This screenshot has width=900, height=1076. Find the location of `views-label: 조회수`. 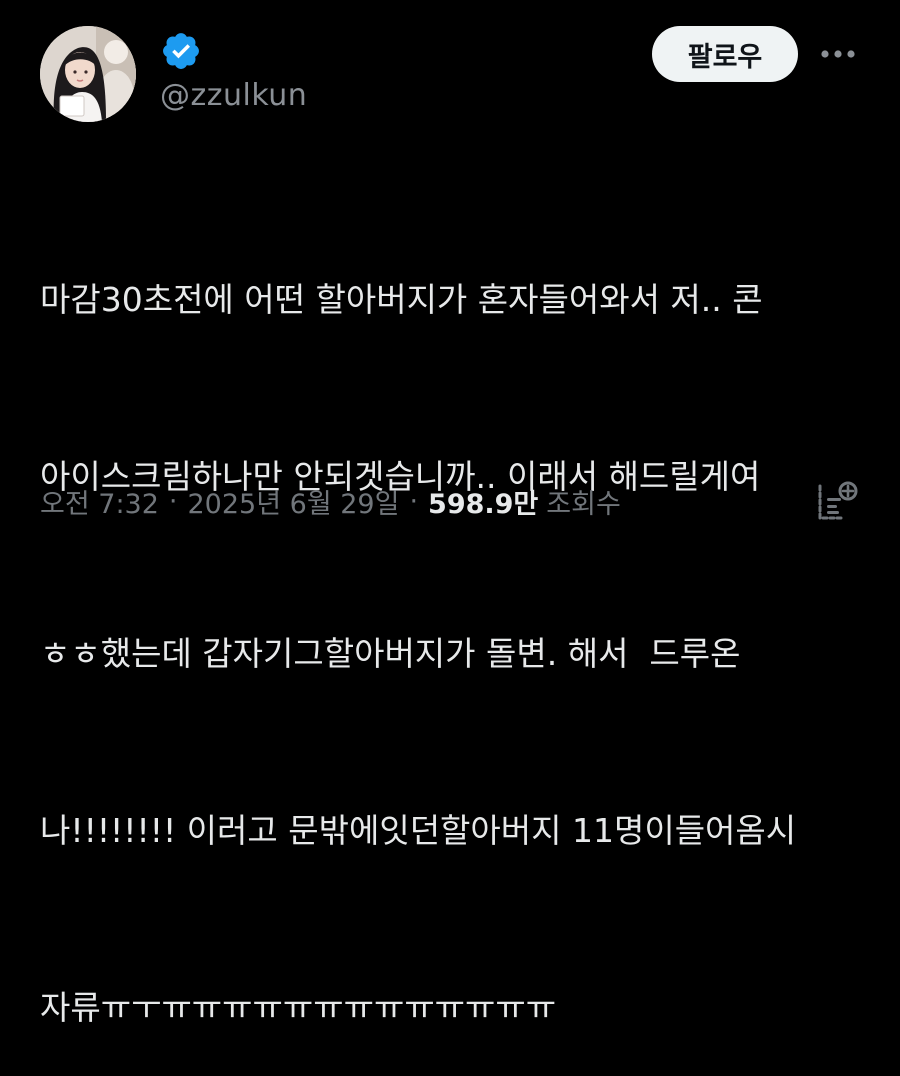

views-label: 조회수 is located at coordinates (583, 504).